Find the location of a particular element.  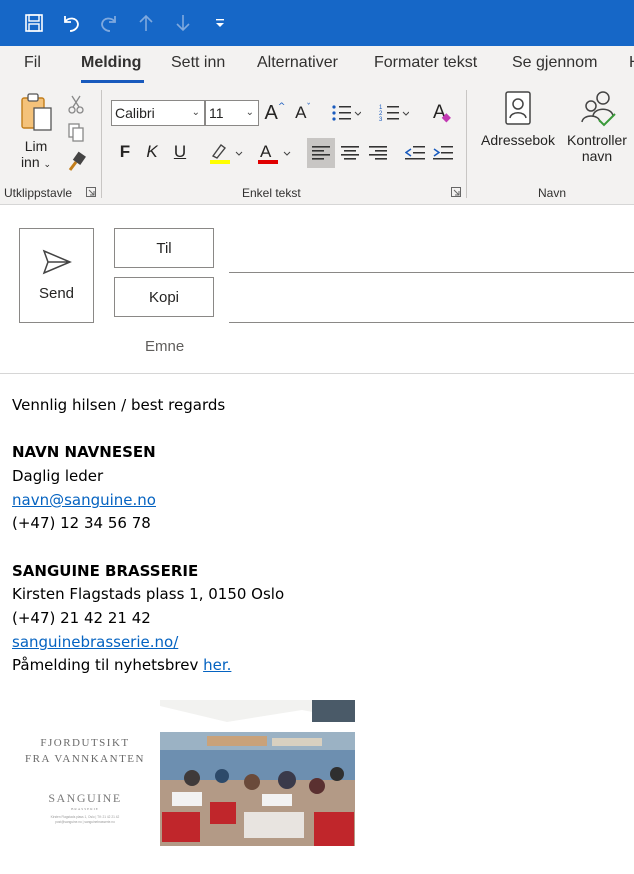

highlight-color-swatch is located at coordinates (220, 162).